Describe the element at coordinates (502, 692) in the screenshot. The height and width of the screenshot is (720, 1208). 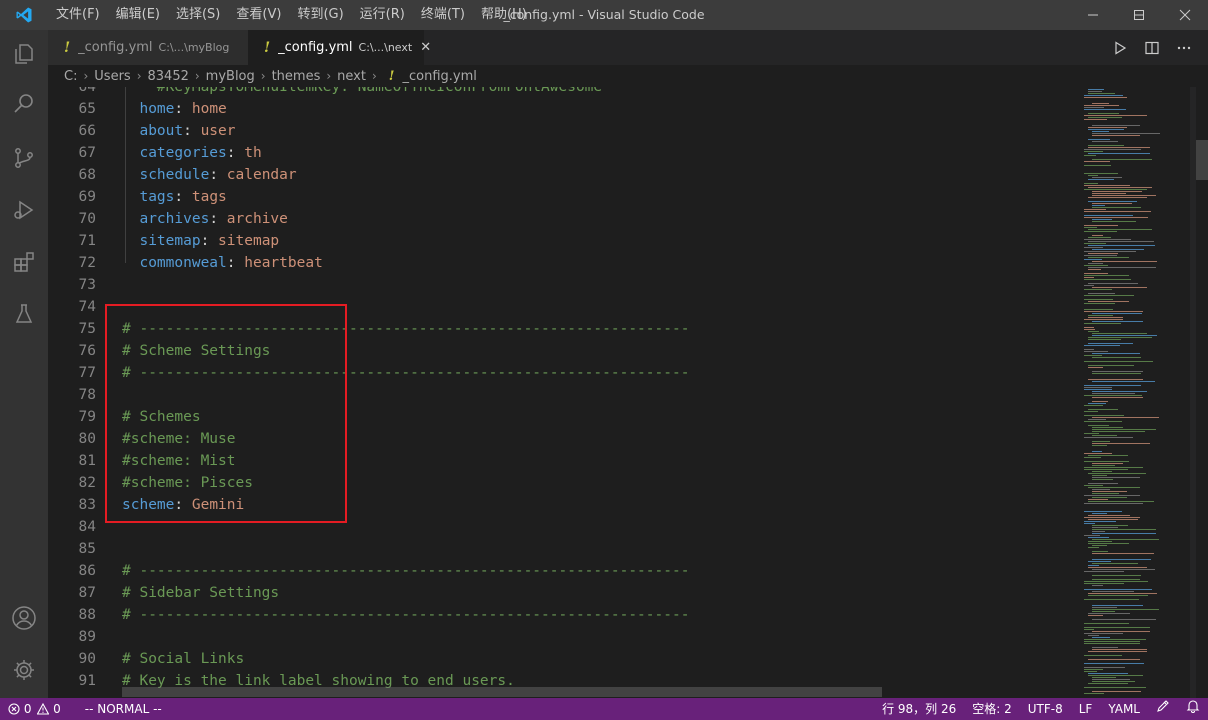
I see `horizontal-scrollbar` at that location.